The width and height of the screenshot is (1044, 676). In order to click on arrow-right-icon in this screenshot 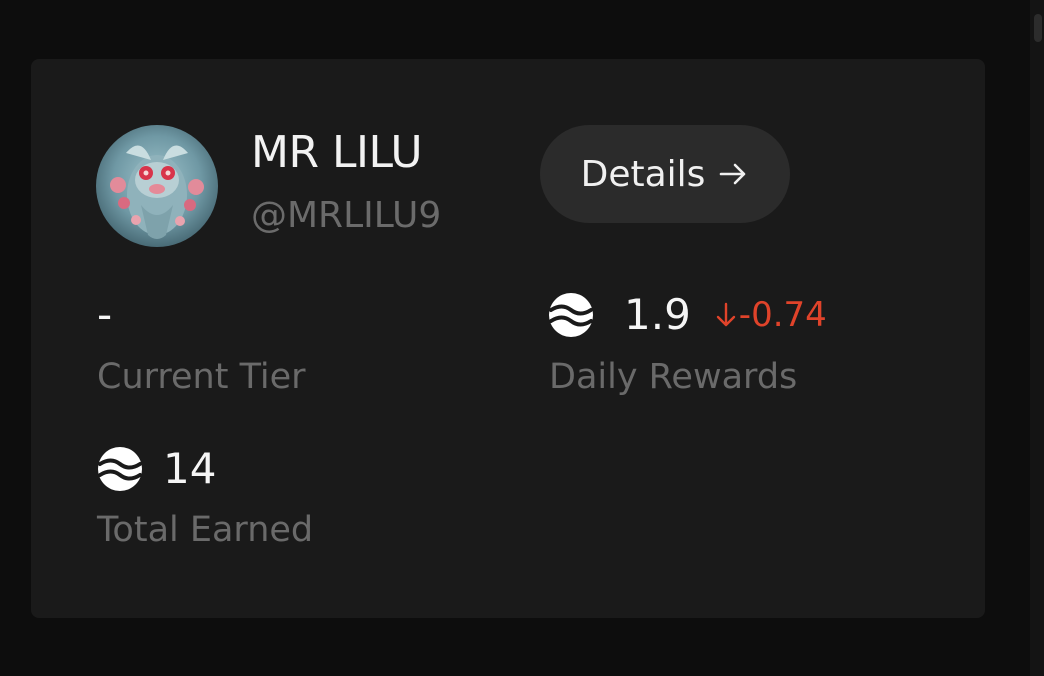, I will do `click(733, 174)`.